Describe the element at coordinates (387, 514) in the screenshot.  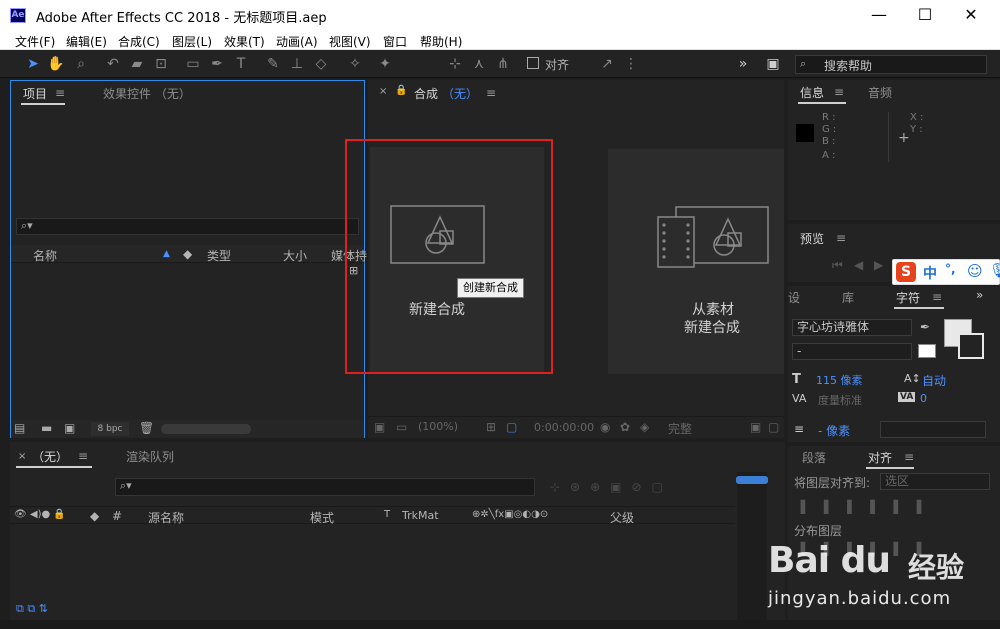
I see `col-t: T` at that location.